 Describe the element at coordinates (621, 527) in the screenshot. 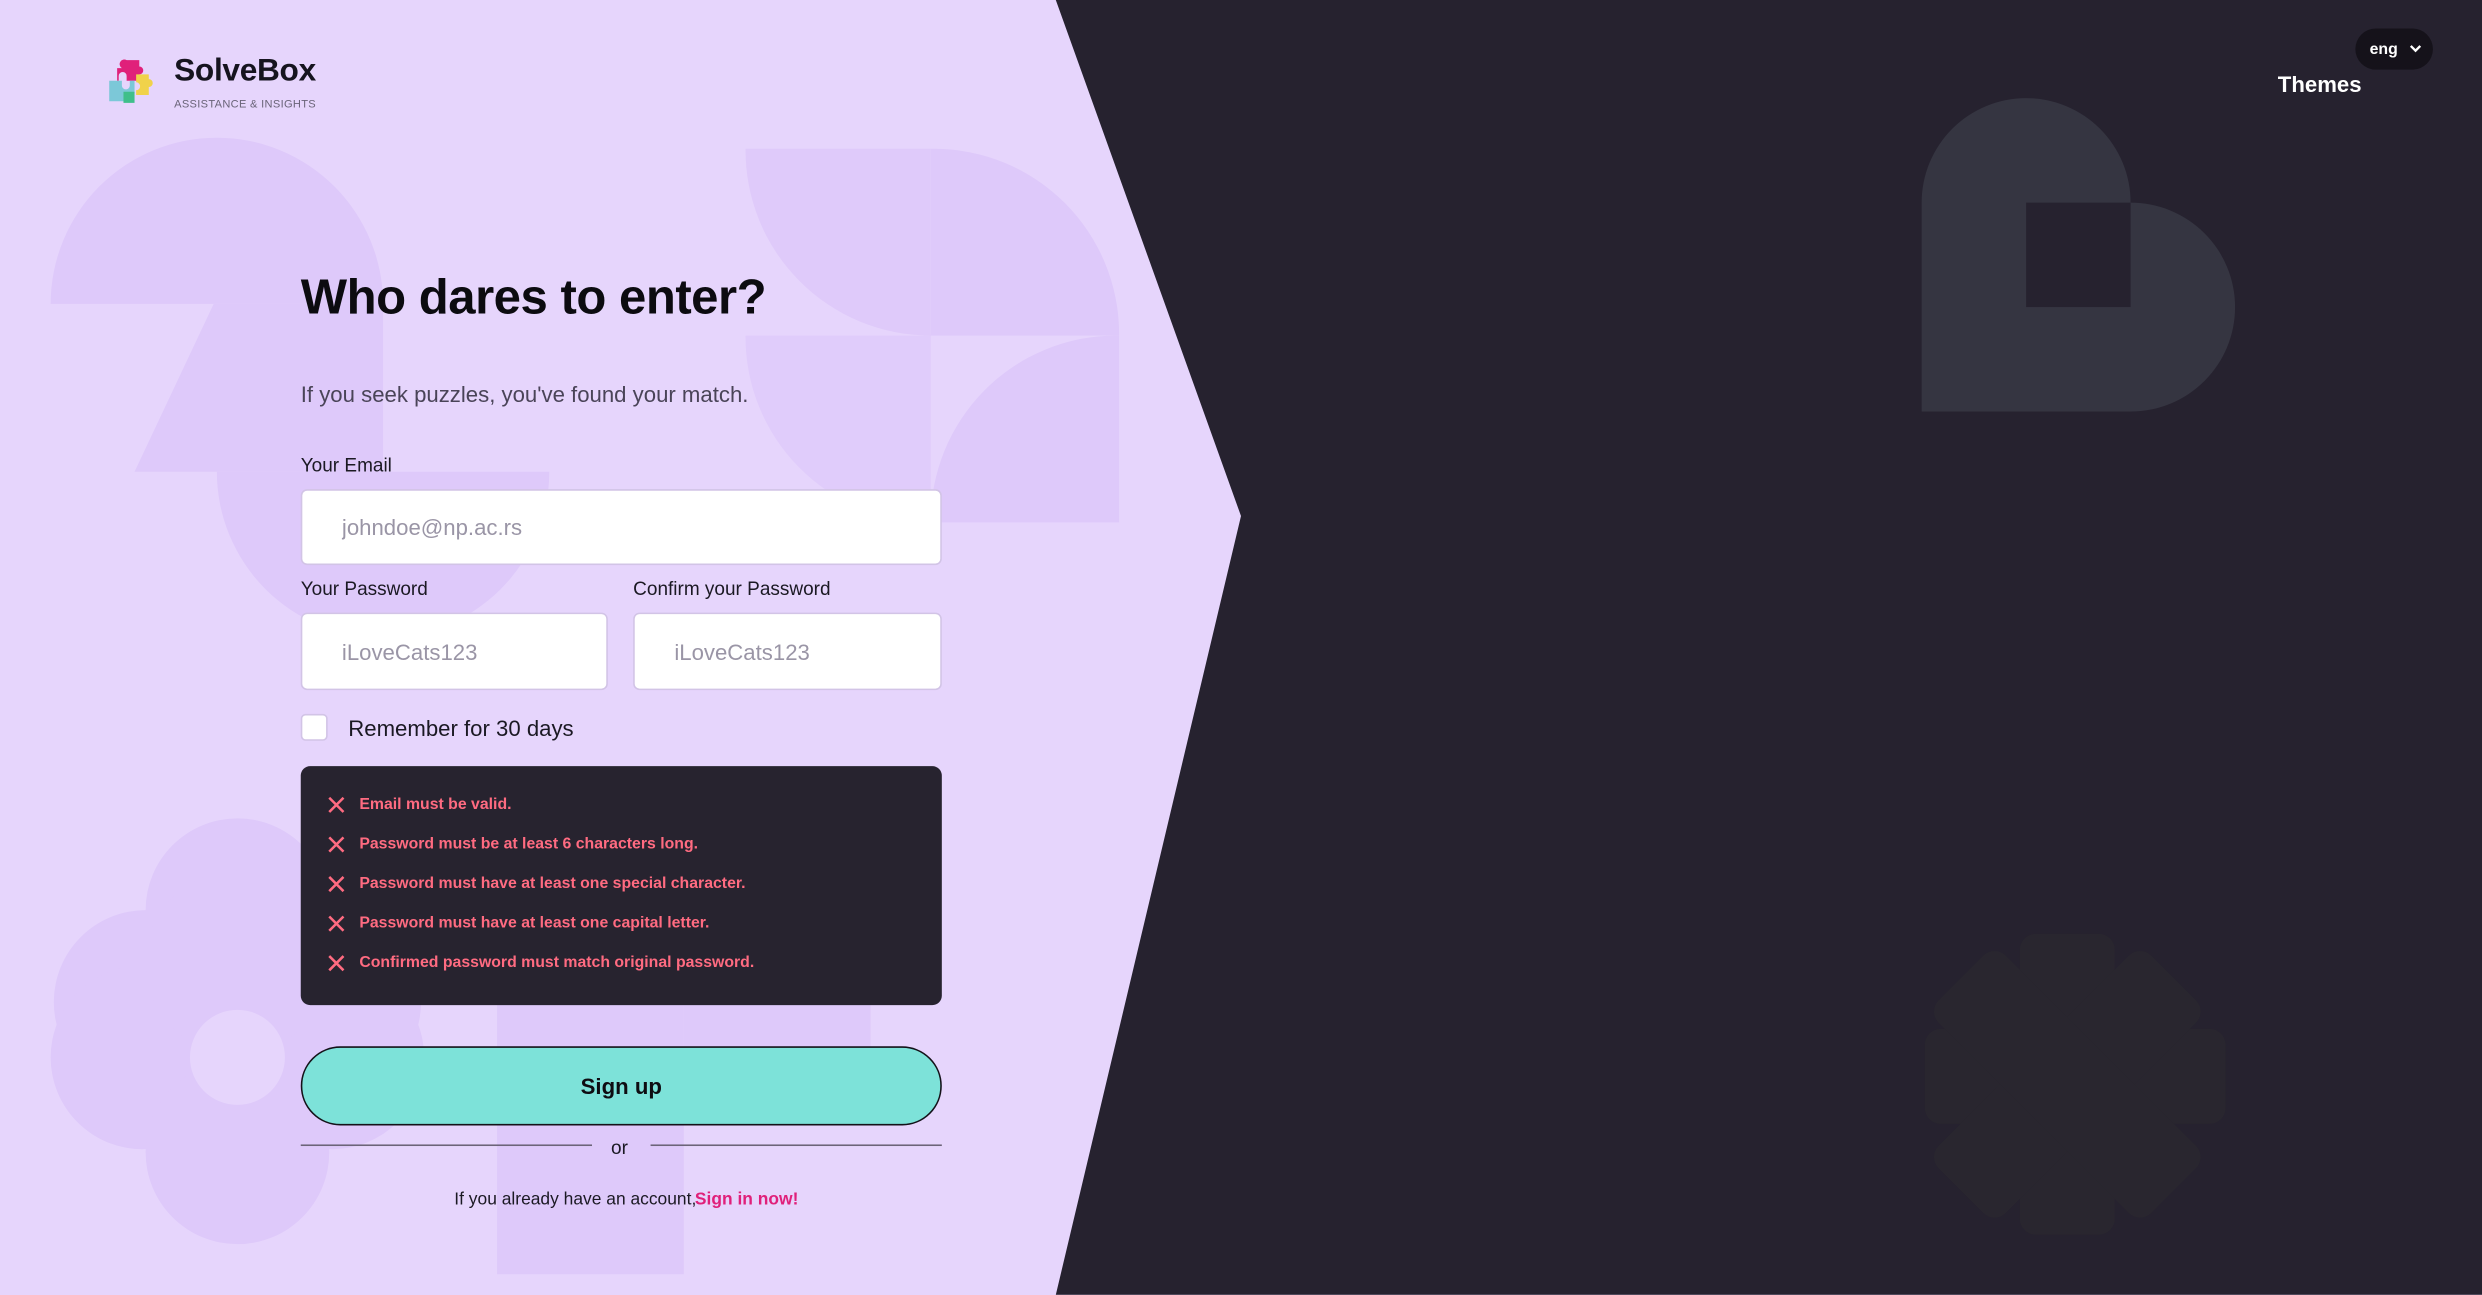

I see `email-input` at that location.